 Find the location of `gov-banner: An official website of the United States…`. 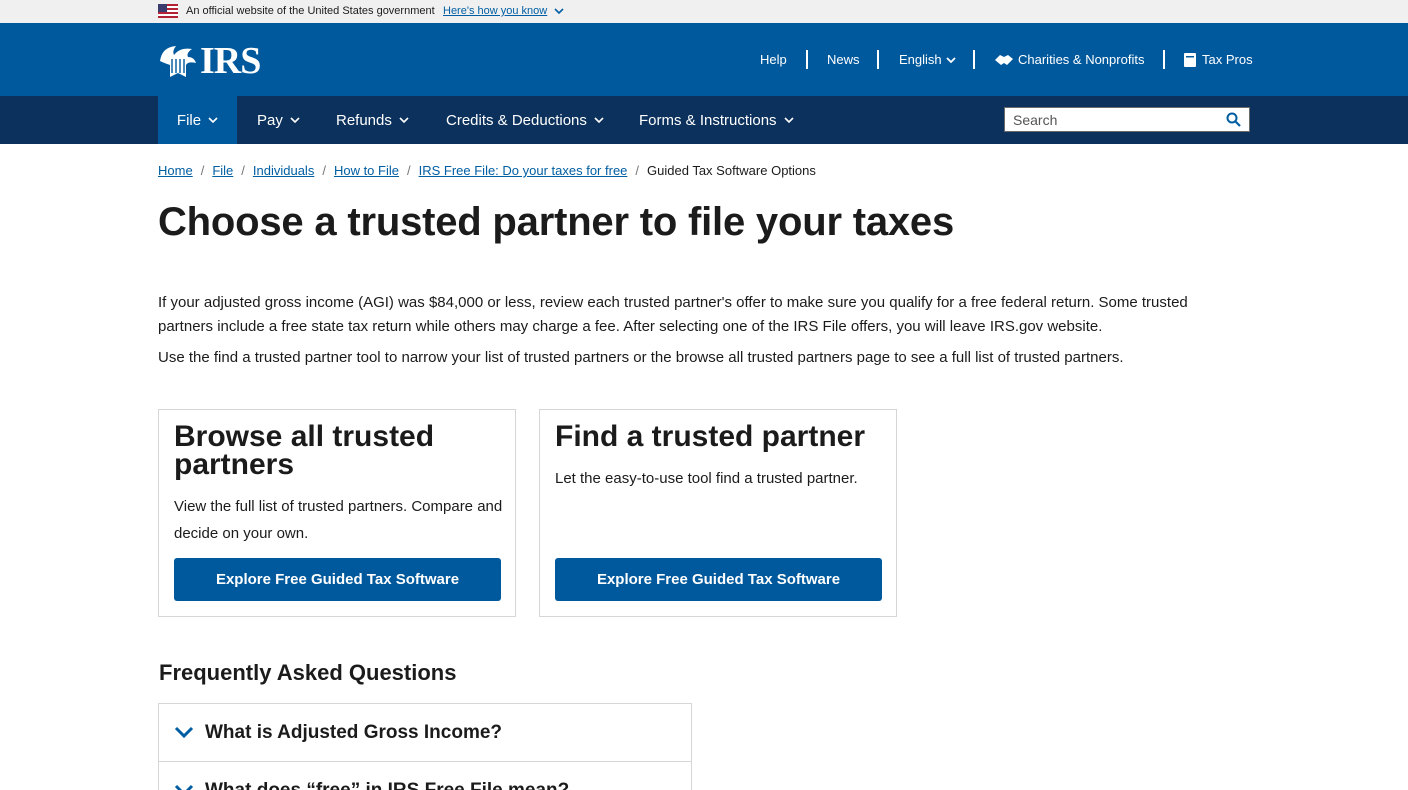

gov-banner: An official website of the United States… is located at coordinates (704, 11).